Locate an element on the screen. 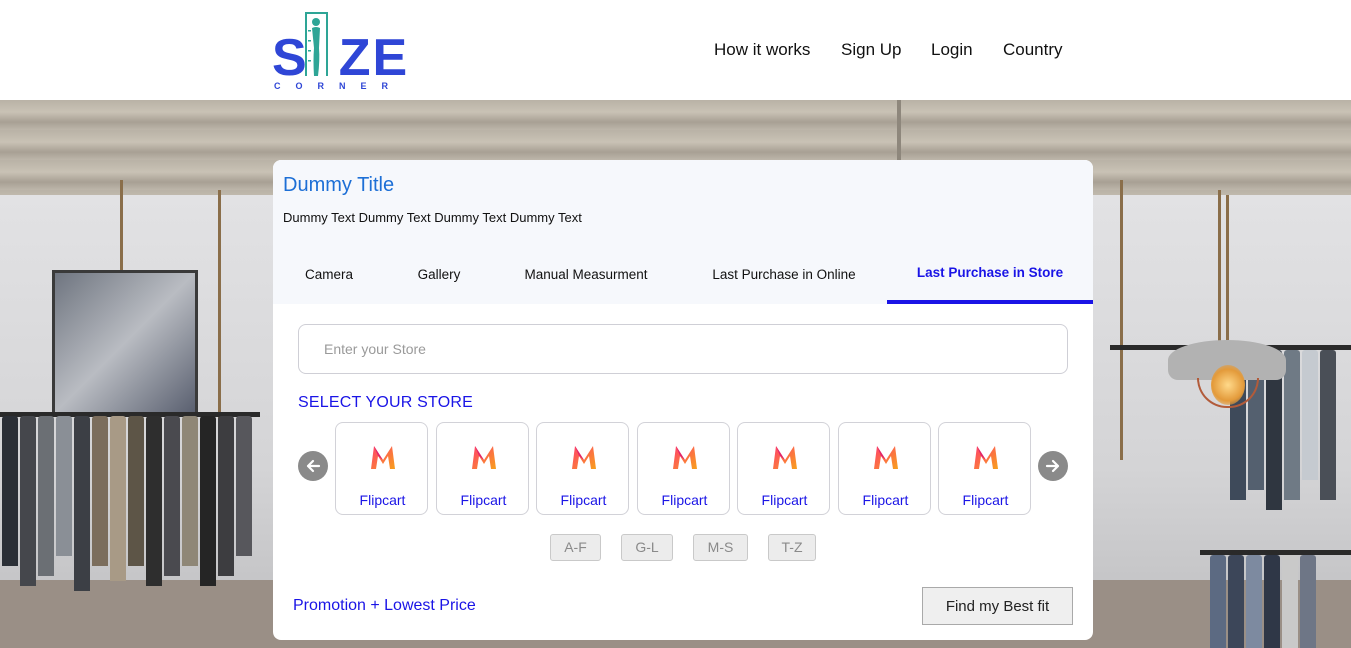 Image resolution: width=1351 pixels, height=648 pixels. size-corner-logo: S ZE CORNER is located at coordinates (339, 51).